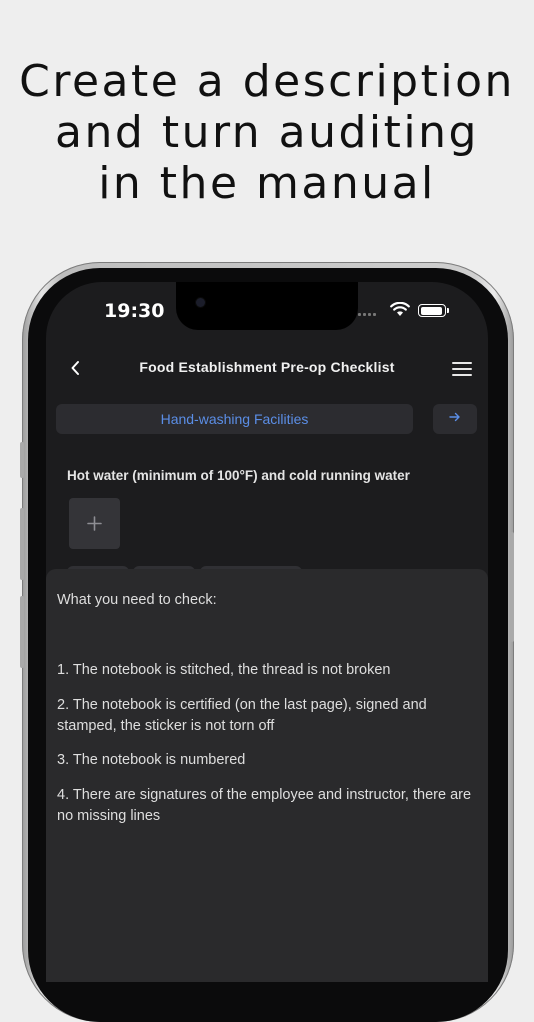 This screenshot has width=534, height=1022. Describe the element at coordinates (267, 183) in the screenshot. I see `headline-line-3: in the manual` at that location.